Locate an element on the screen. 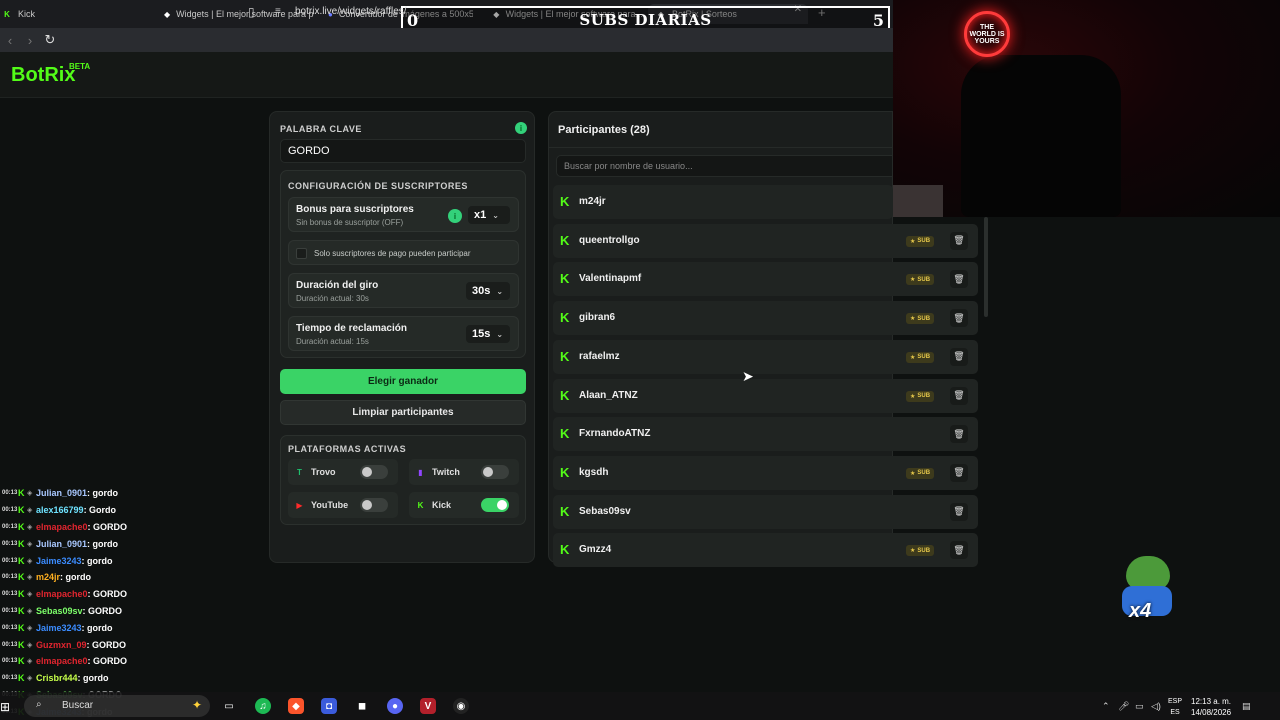 This screenshot has width=1280, height=720. claim-dropdown: 15s ⌄ is located at coordinates (488, 334).